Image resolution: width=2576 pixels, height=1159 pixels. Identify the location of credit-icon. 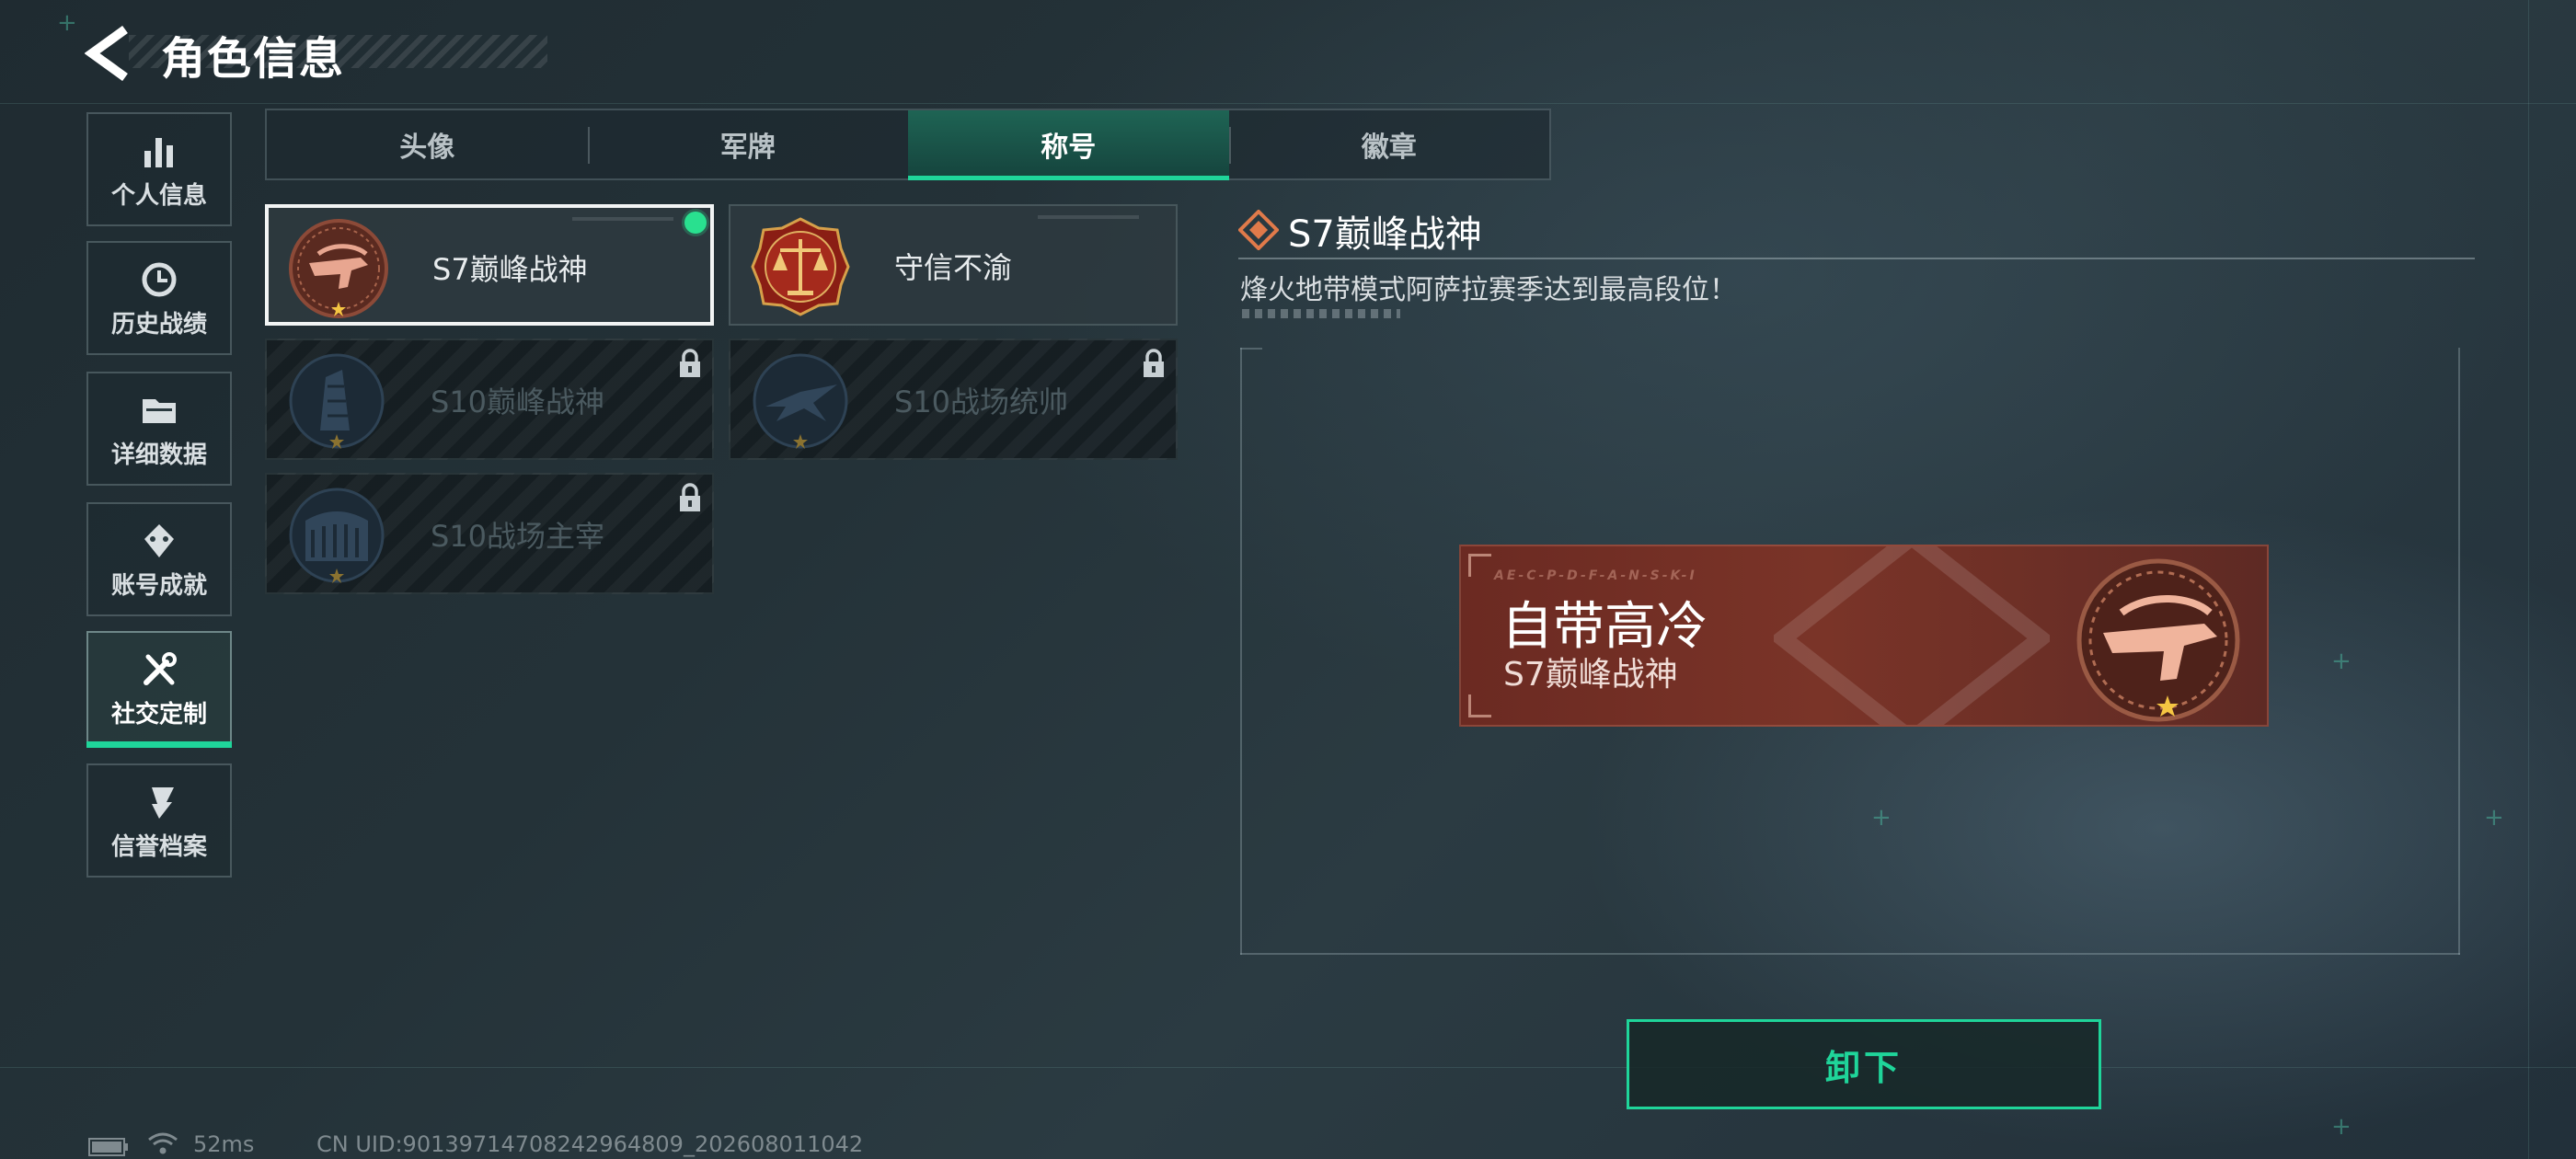
(159, 803).